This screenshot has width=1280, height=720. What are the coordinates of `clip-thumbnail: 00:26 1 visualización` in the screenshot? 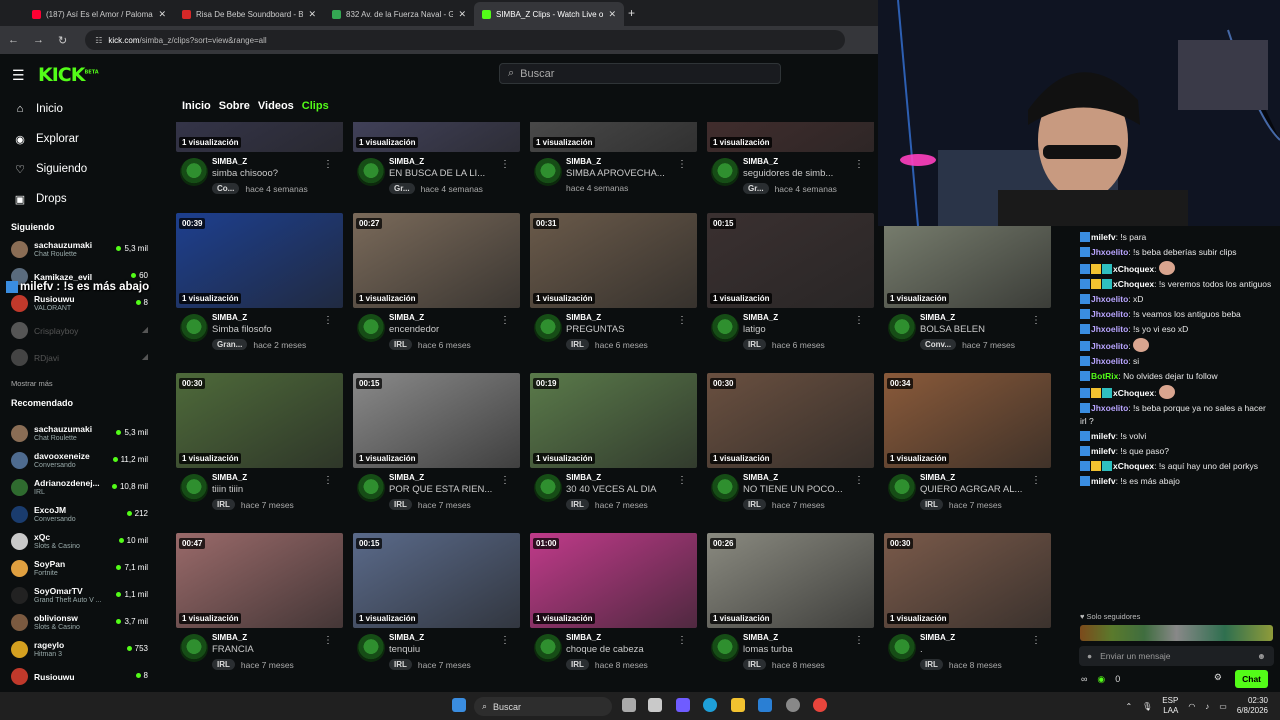 It's located at (790, 580).